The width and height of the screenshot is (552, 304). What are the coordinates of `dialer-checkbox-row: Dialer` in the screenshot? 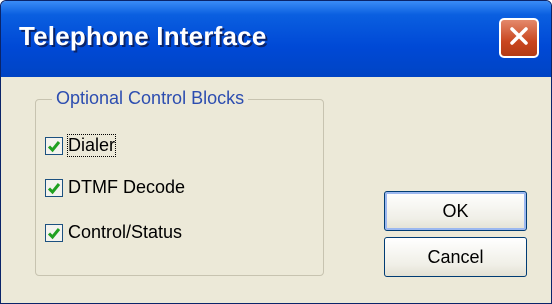 It's located at (81, 145).